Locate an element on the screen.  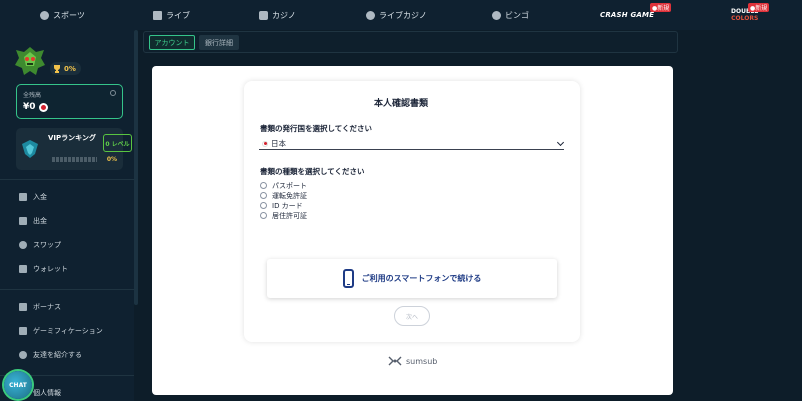
users-icon is located at coordinates (23, 355).